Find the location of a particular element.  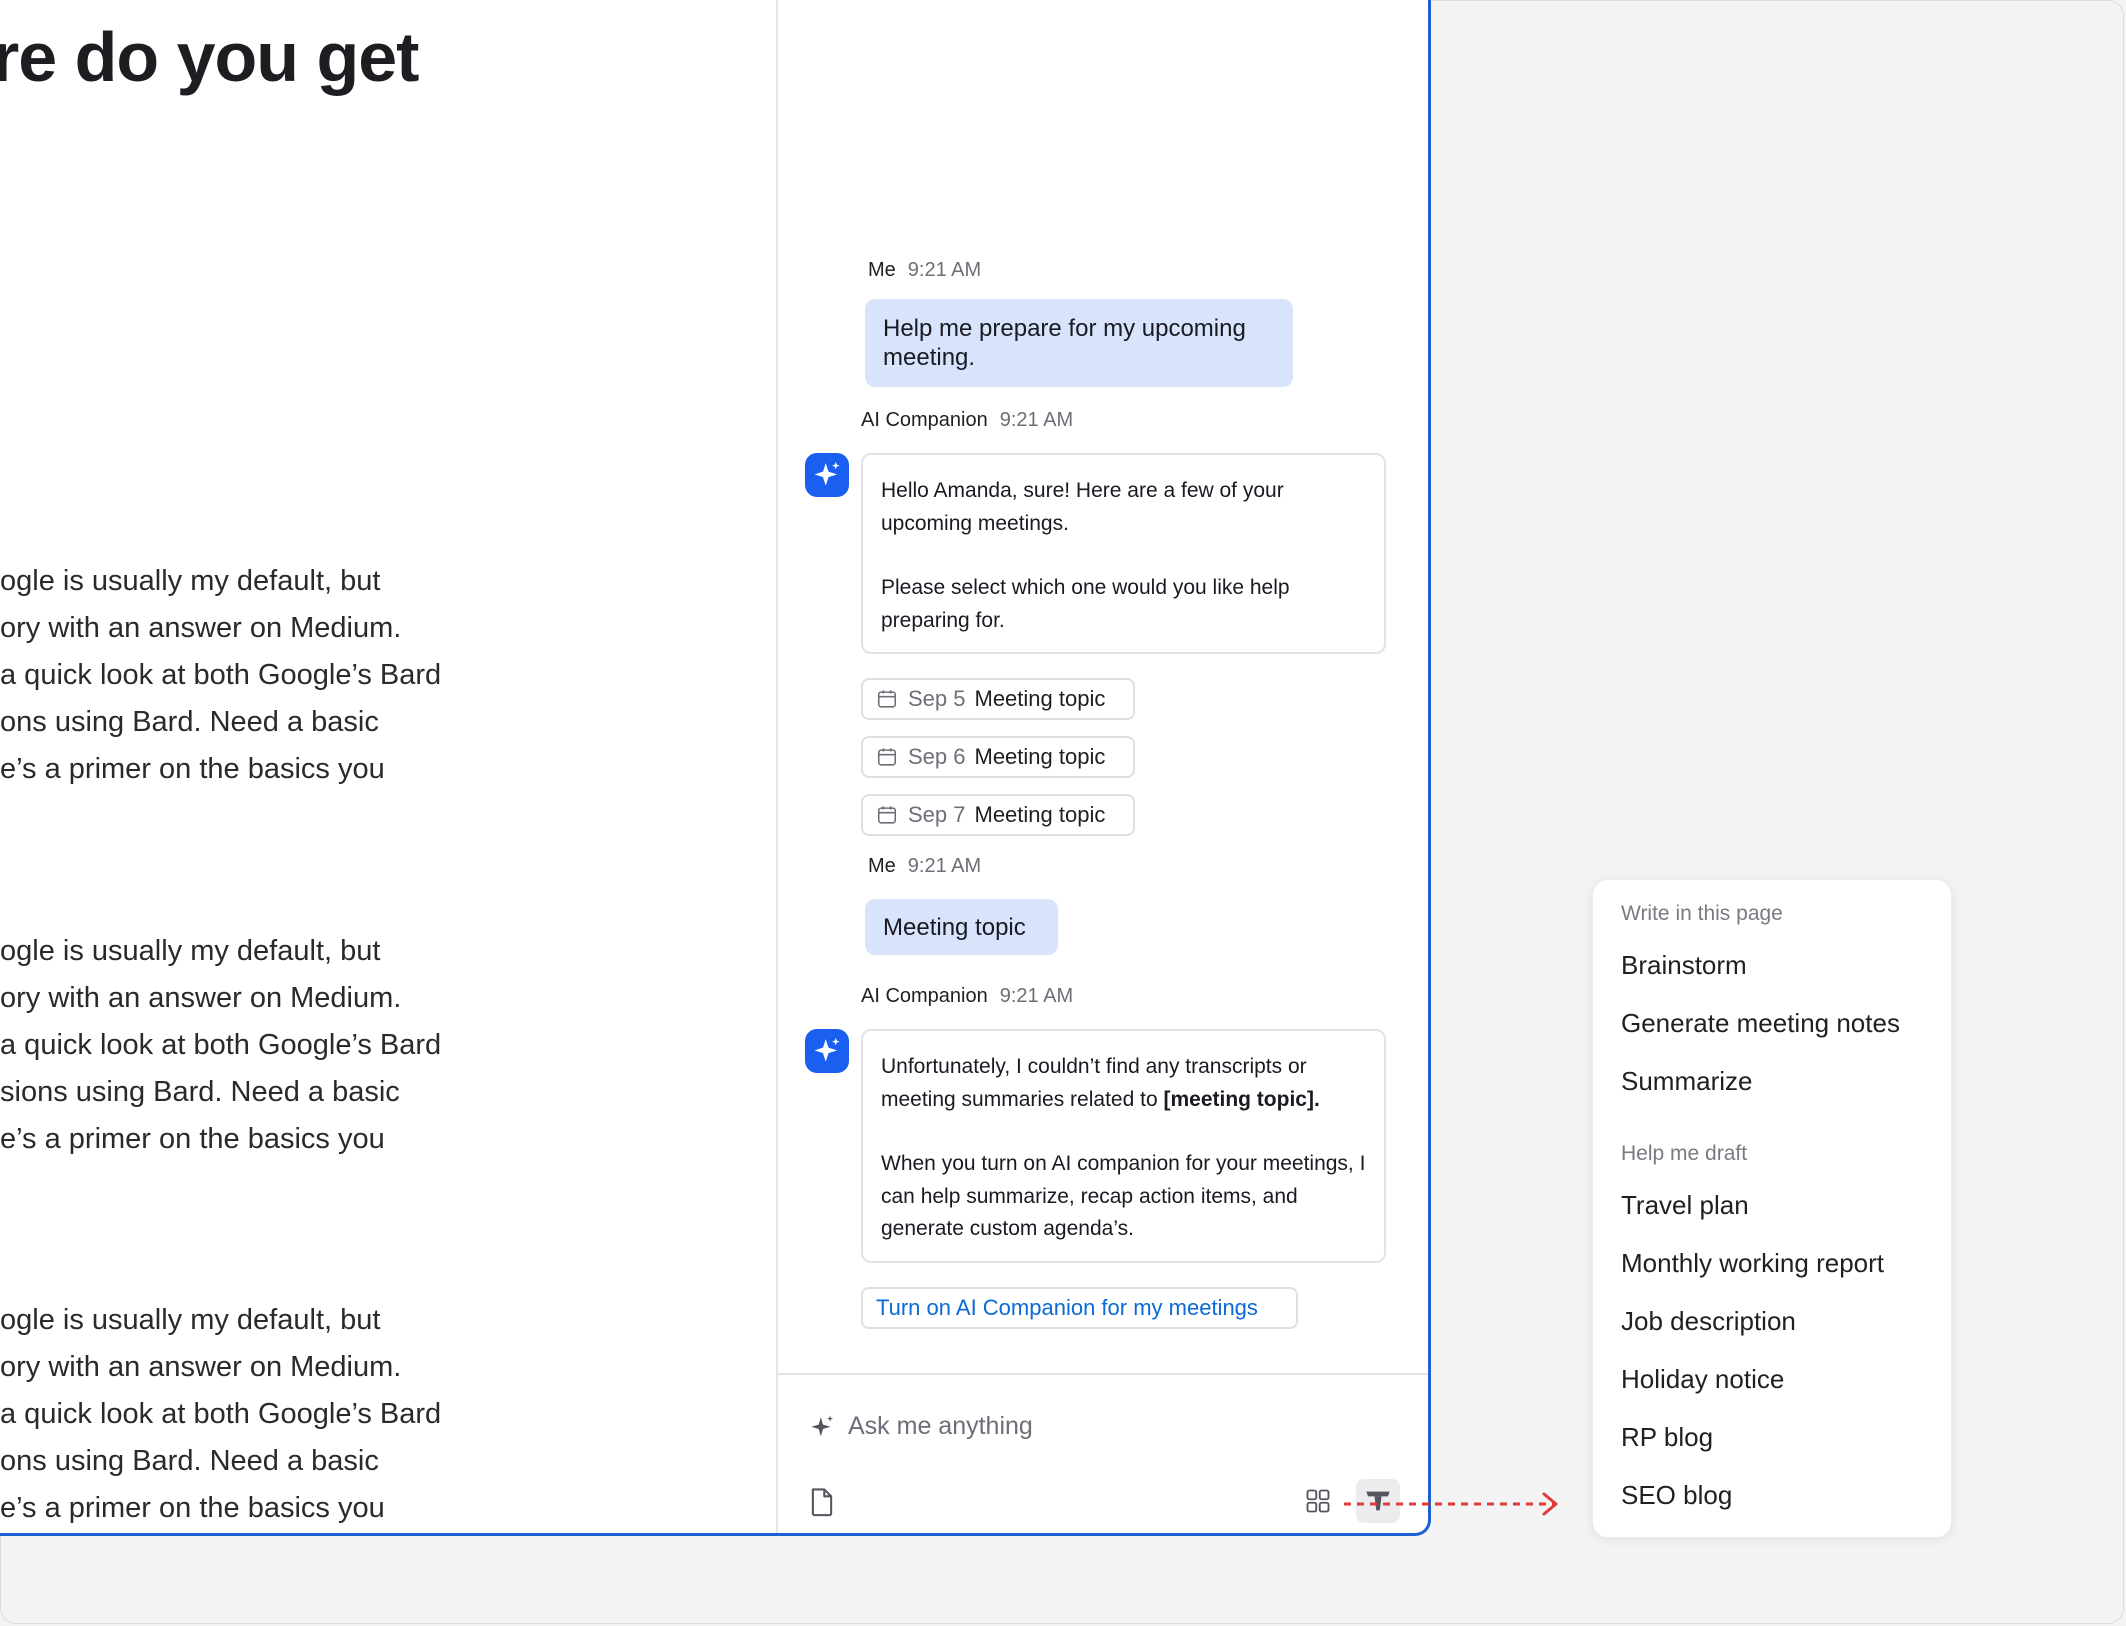

grid-icon is located at coordinates (1318, 1501).